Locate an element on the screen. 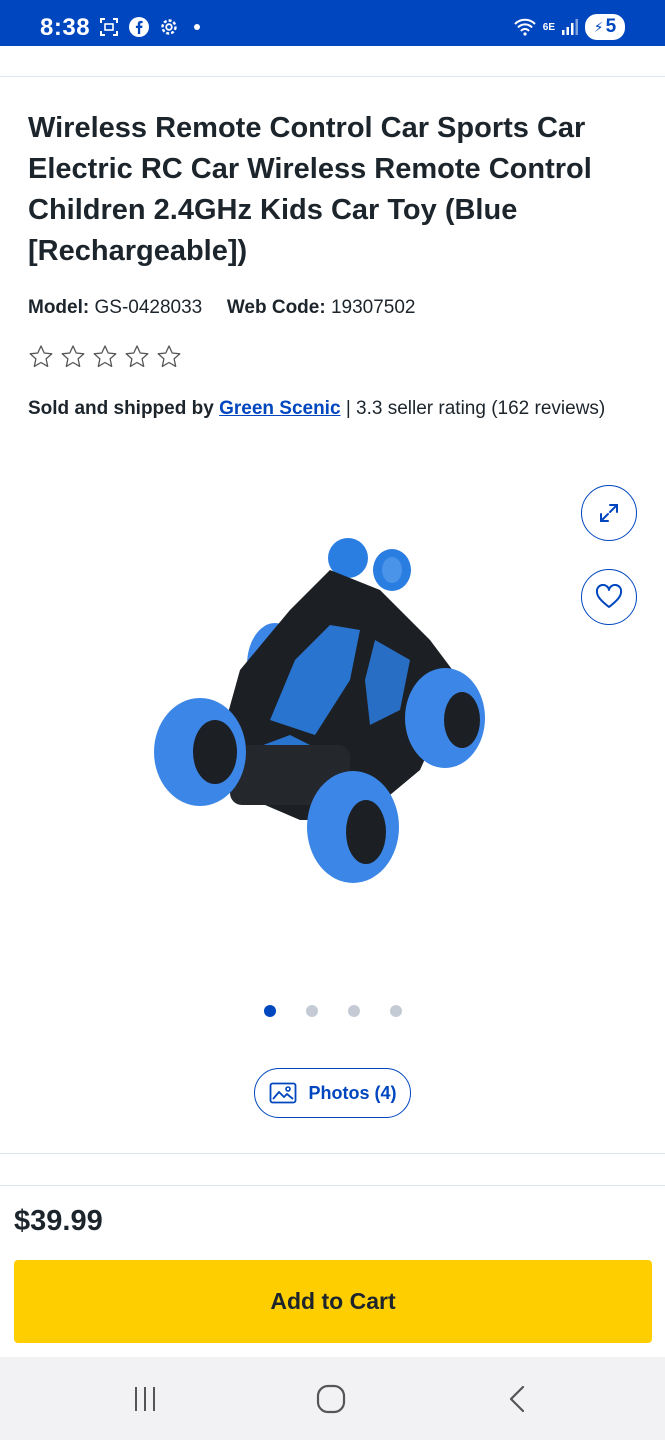 Image resolution: width=665 pixels, height=1440 pixels. battery-icon: ⚡ 5 is located at coordinates (605, 27).